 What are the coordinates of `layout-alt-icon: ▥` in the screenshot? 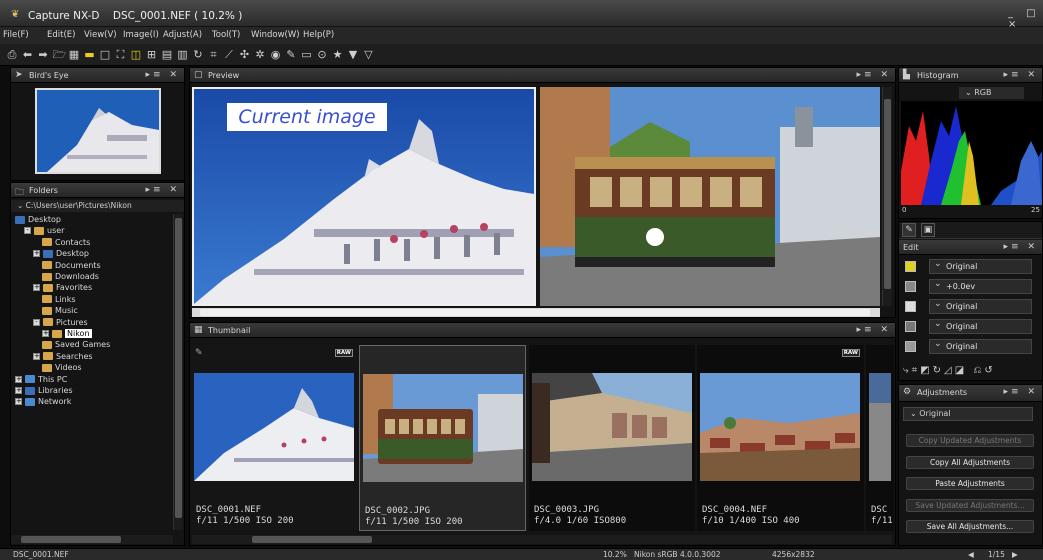 It's located at (183, 54).